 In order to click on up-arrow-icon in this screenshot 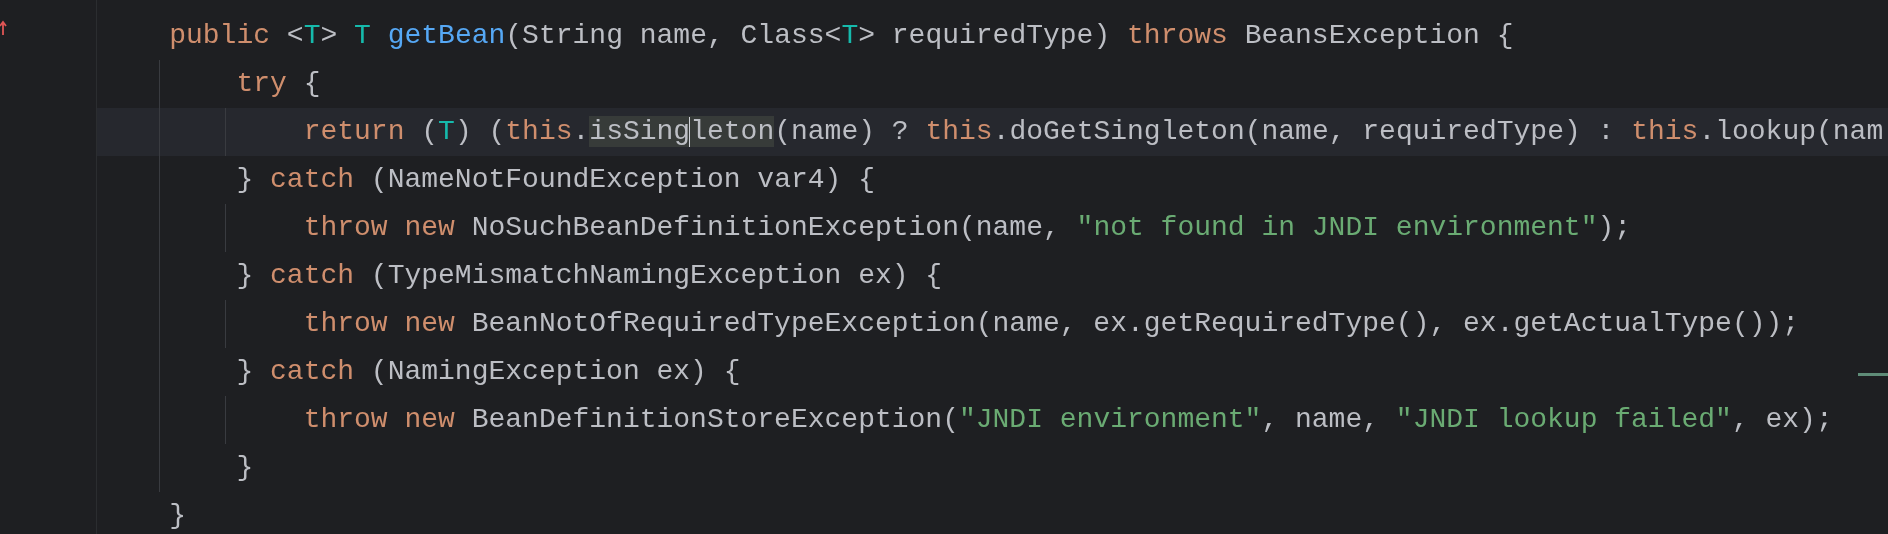, I will do `click(5, 28)`.